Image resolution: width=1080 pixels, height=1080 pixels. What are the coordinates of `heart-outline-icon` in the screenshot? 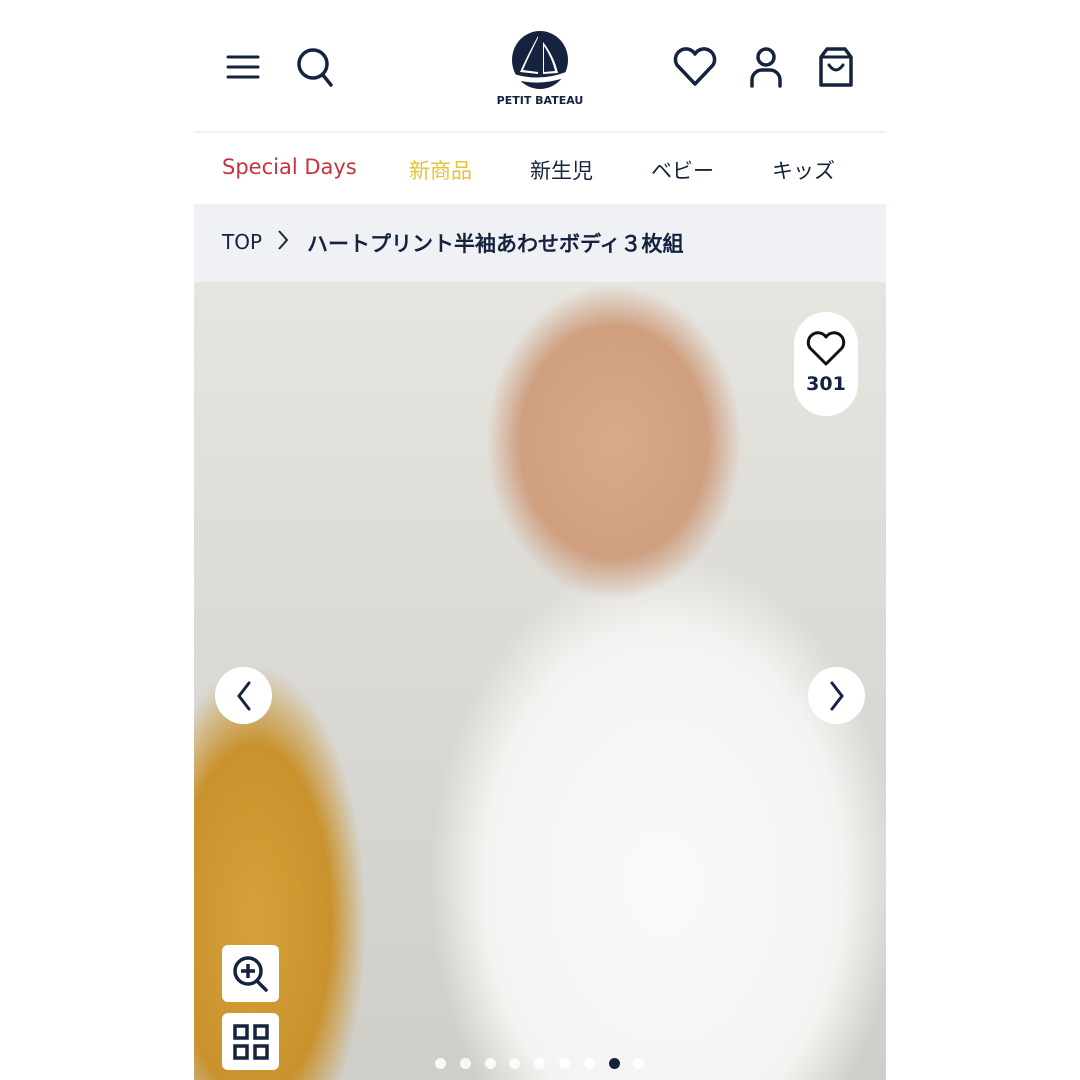 It's located at (826, 348).